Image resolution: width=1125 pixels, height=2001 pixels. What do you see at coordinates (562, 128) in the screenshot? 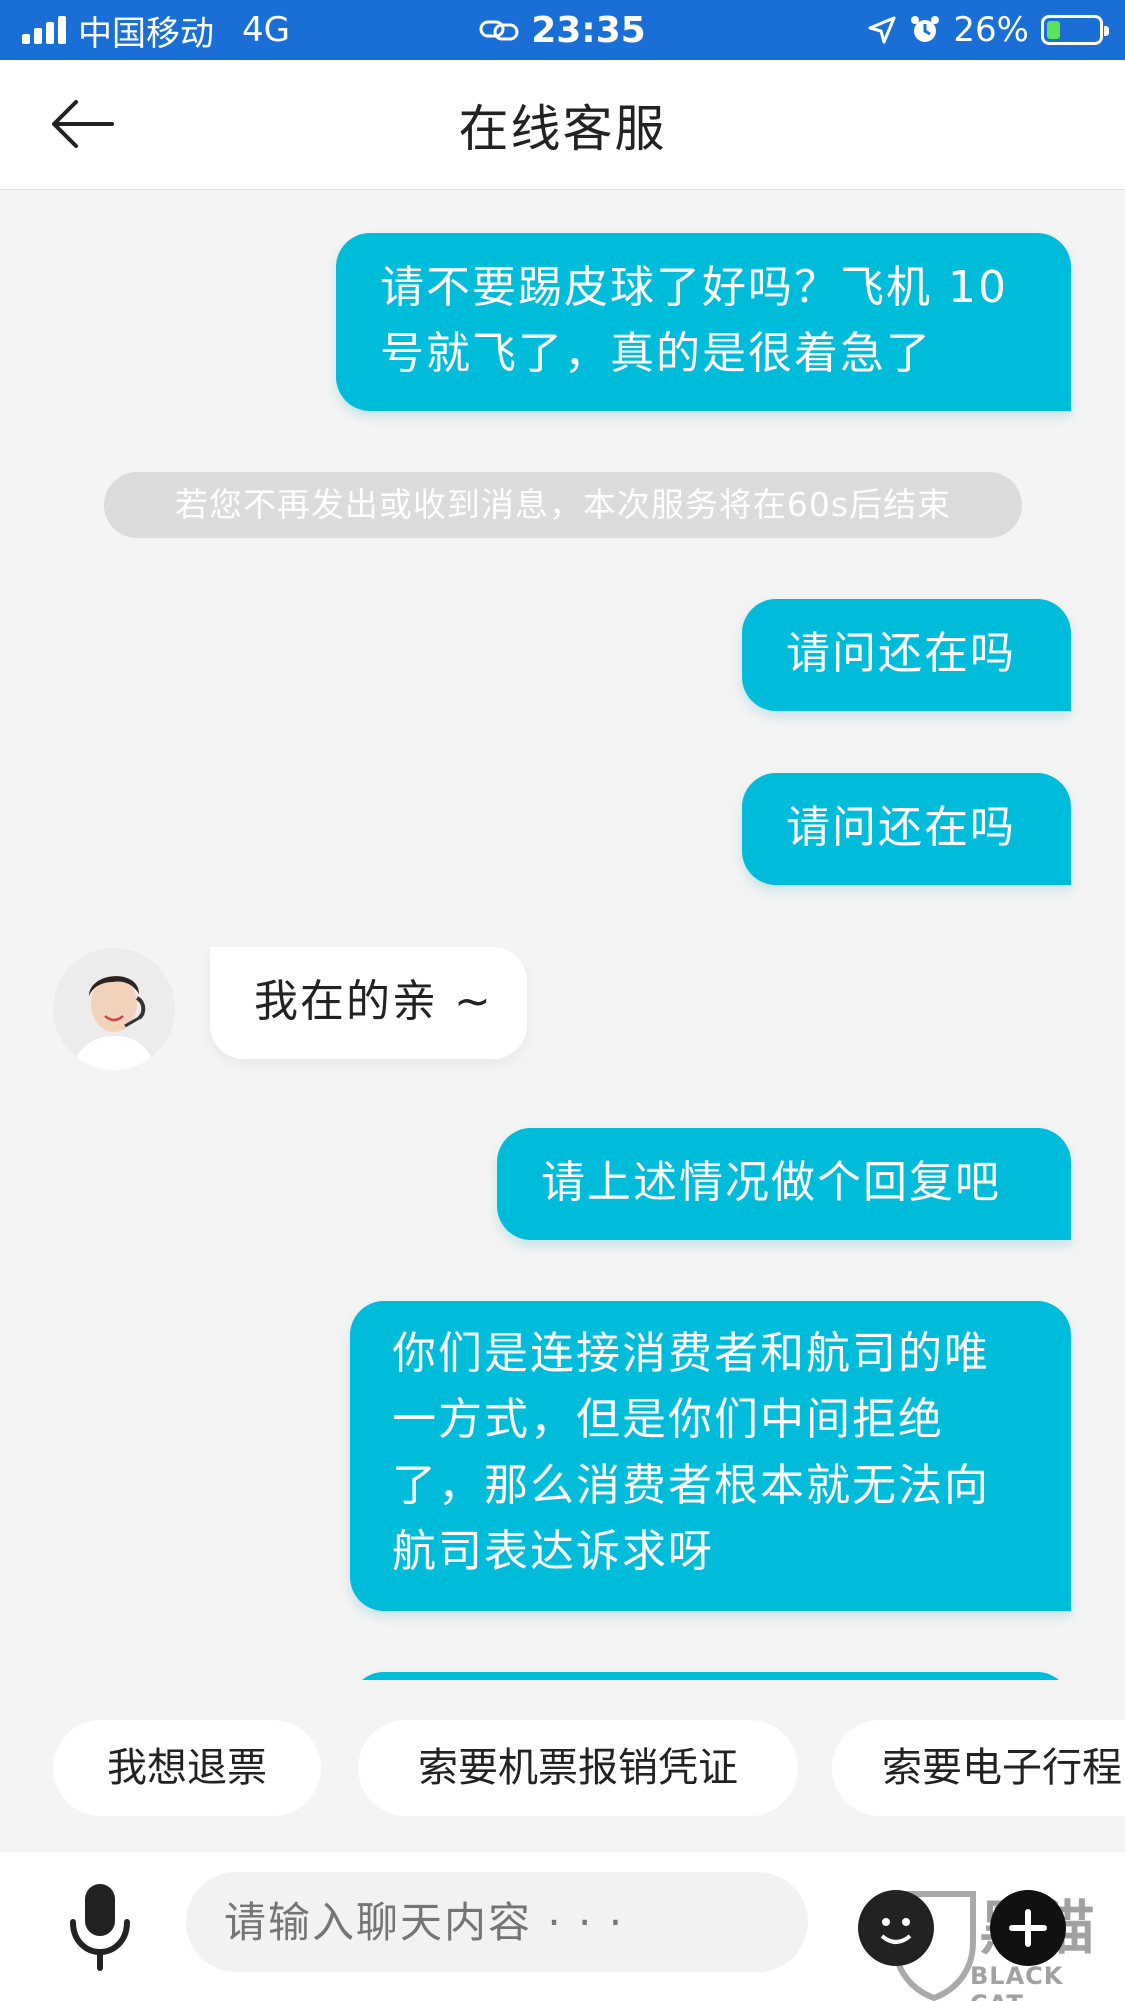
I see `page-title: 在线客服` at bounding box center [562, 128].